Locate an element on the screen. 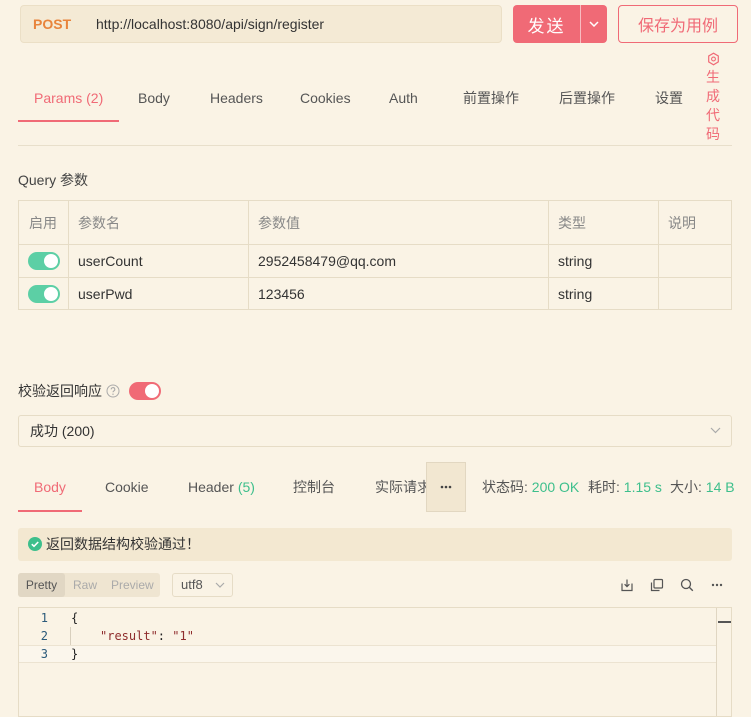 The image size is (751, 717). query-params-title: Query 参数 is located at coordinates (53, 180).